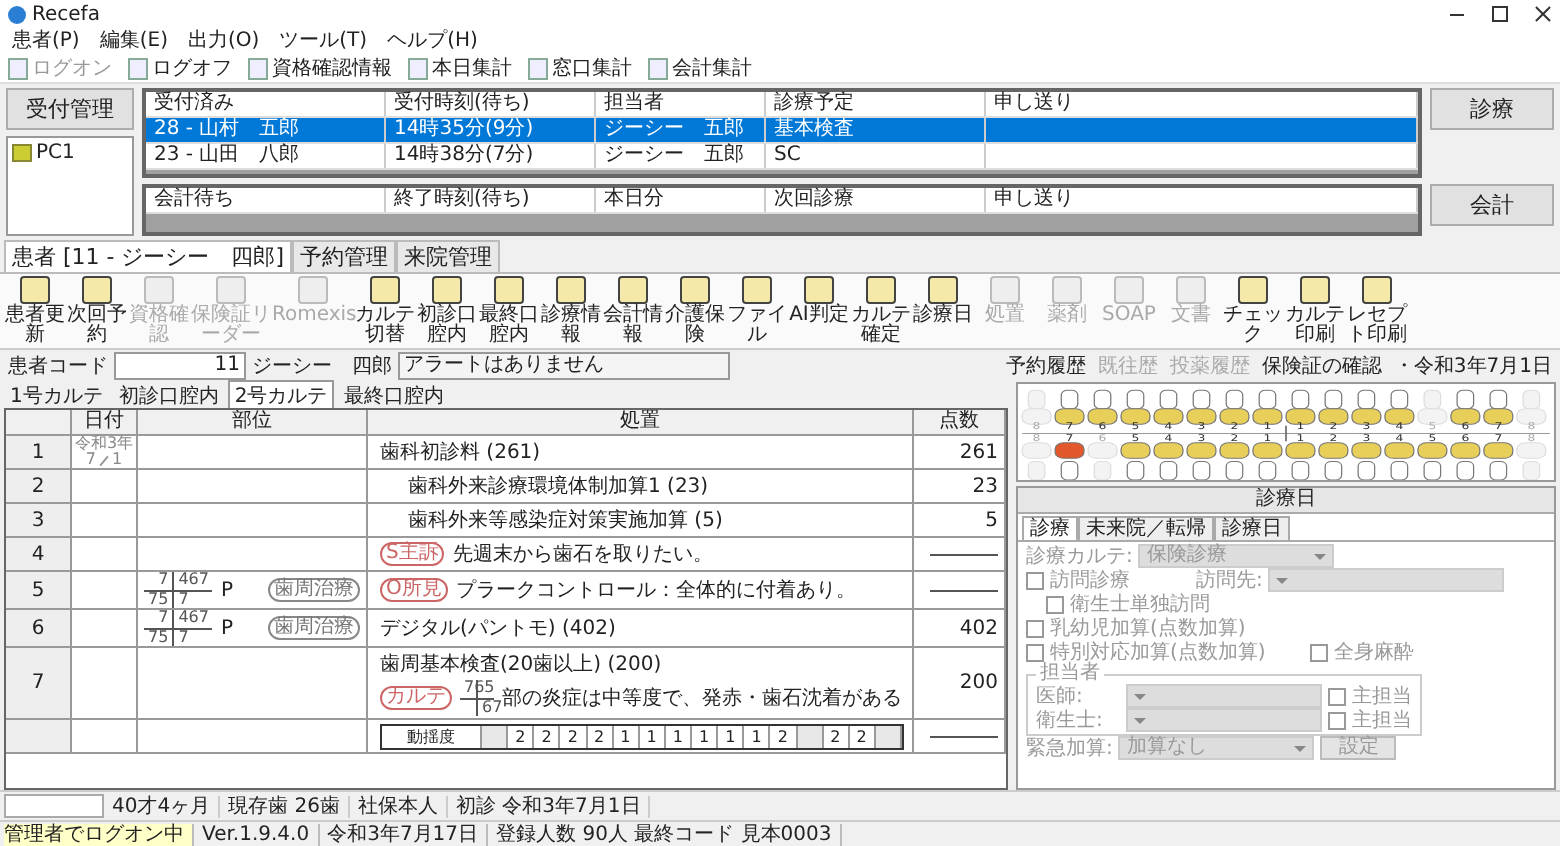 This screenshot has height=846, width=1560. I want to click on row-header: 4, so click(39, 554).